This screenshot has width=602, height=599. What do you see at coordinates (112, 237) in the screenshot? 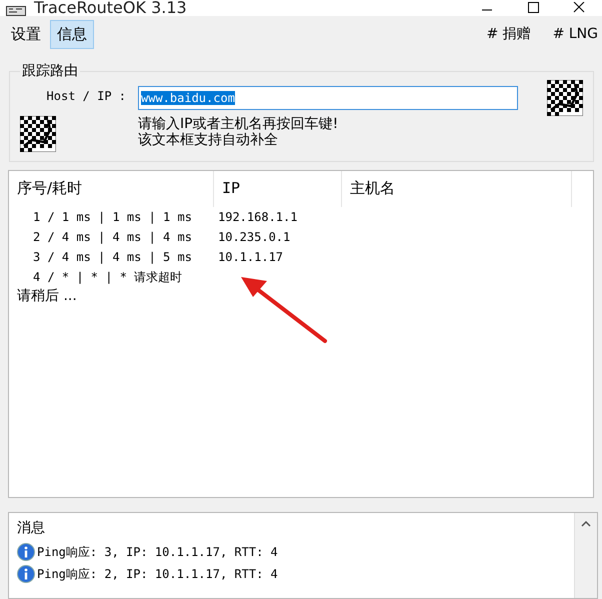
I see `table-cell-text: 2 / 4 ms | 4 ms | 4 ms` at bounding box center [112, 237].